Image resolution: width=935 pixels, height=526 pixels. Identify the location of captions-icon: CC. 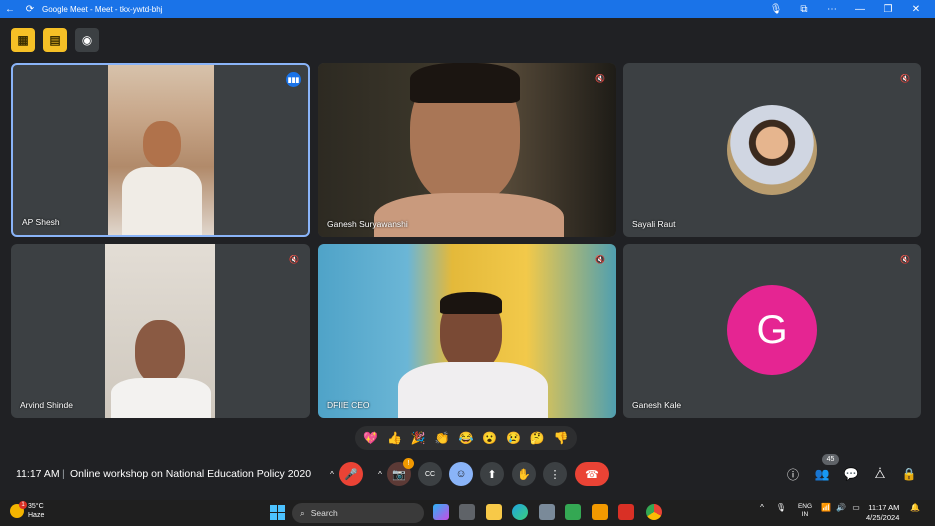
(430, 474).